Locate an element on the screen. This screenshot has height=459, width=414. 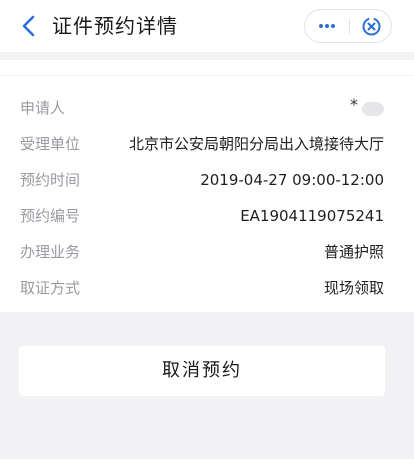
detail-label: 预约时间 is located at coordinates (50, 180).